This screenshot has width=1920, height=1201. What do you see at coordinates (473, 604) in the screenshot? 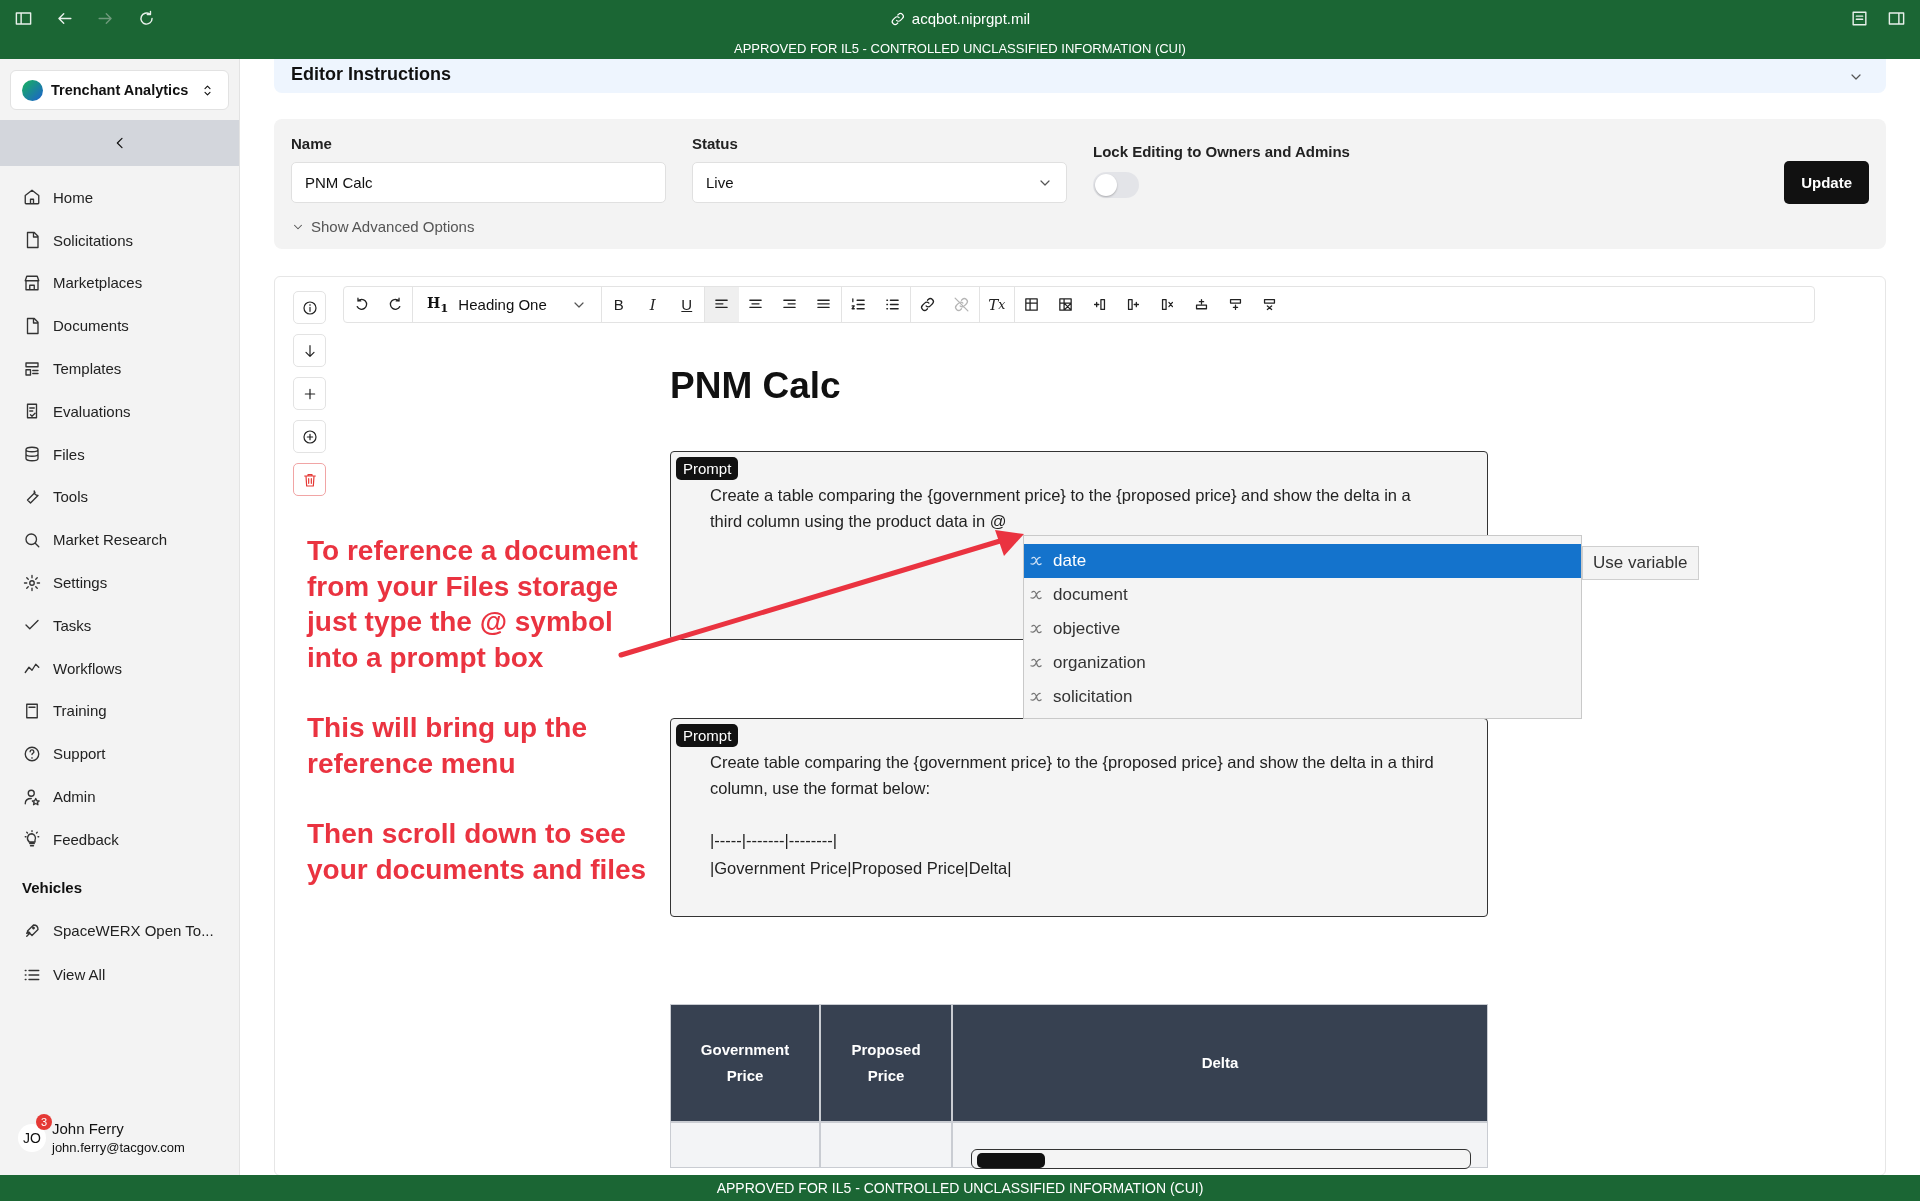
I see `annotation-text: To reference a document from your Files storage just type the @ symbol into a prompt box` at bounding box center [473, 604].